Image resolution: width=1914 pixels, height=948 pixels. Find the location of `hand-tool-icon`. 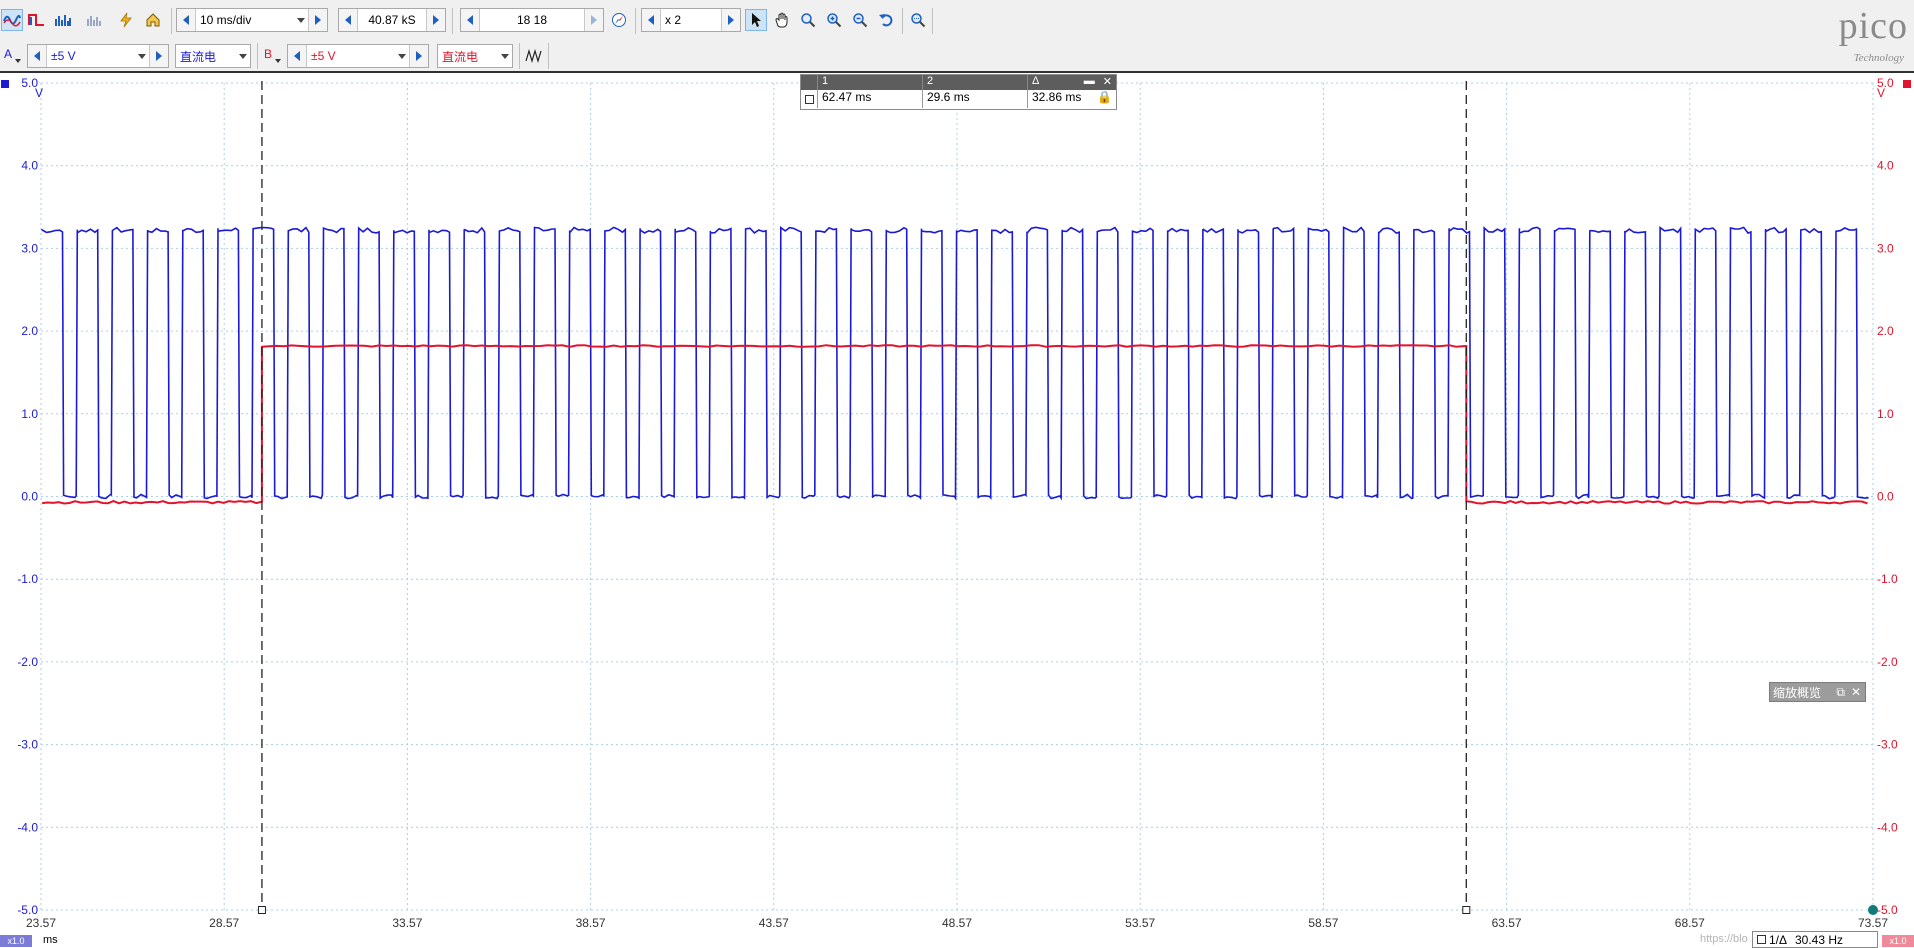

hand-tool-icon is located at coordinates (782, 20).